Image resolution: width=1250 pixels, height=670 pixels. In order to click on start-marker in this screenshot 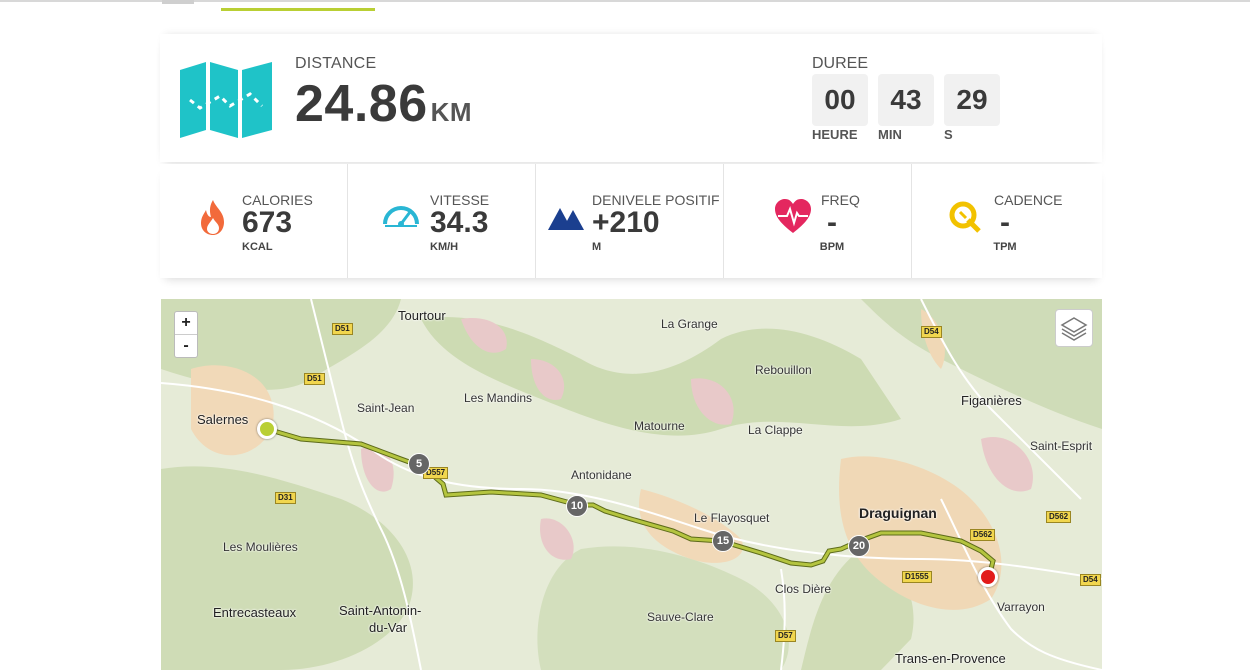, I will do `click(267, 429)`.